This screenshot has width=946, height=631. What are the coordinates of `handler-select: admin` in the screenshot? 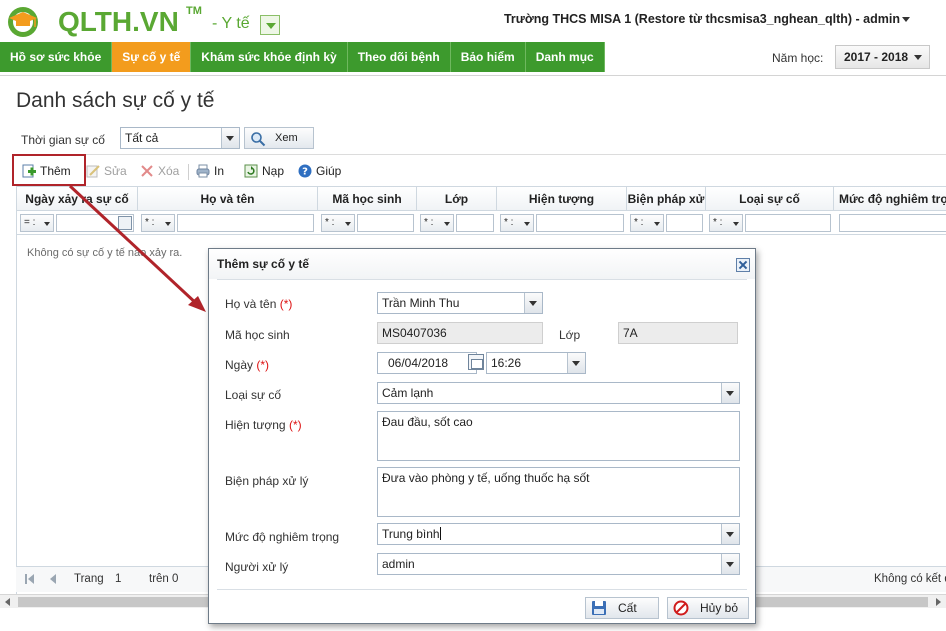 It's located at (558, 564).